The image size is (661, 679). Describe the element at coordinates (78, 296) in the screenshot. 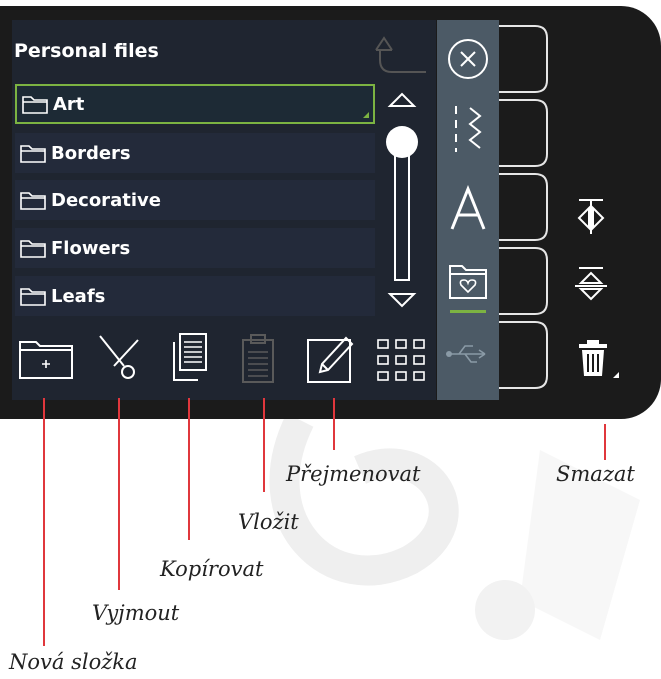

I see `list-item-label: Leafs` at that location.